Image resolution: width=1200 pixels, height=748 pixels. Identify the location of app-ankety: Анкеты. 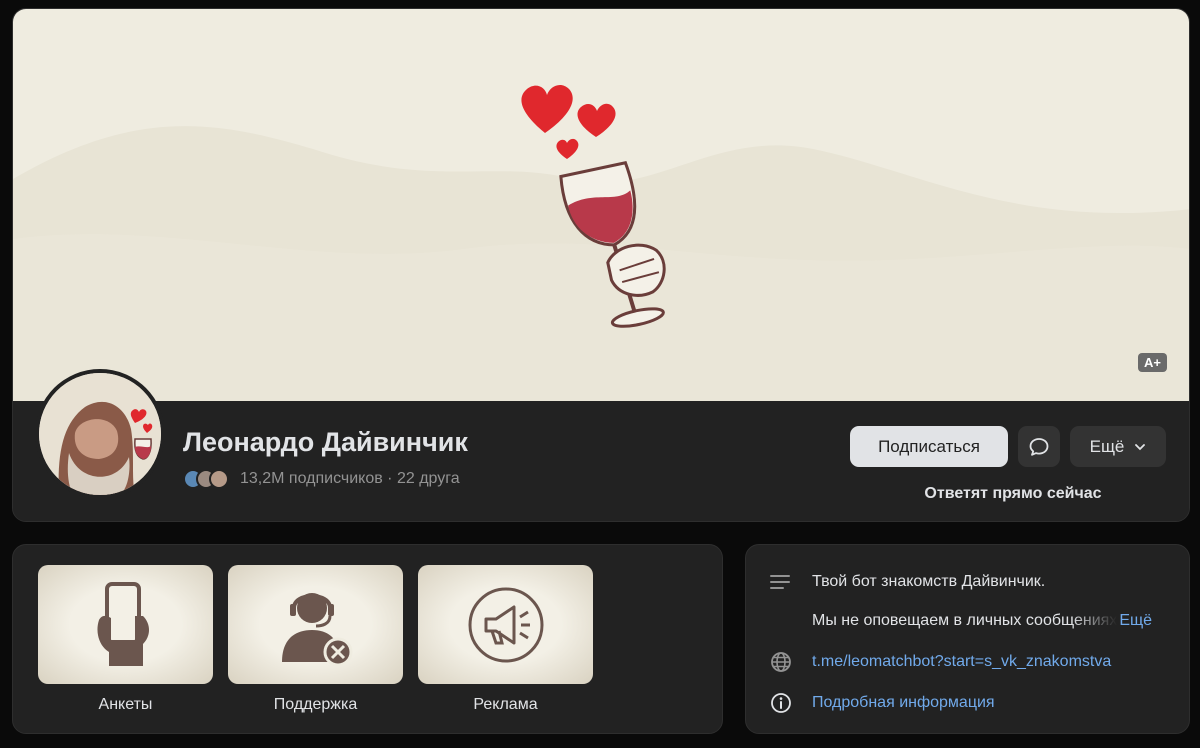
(125, 639).